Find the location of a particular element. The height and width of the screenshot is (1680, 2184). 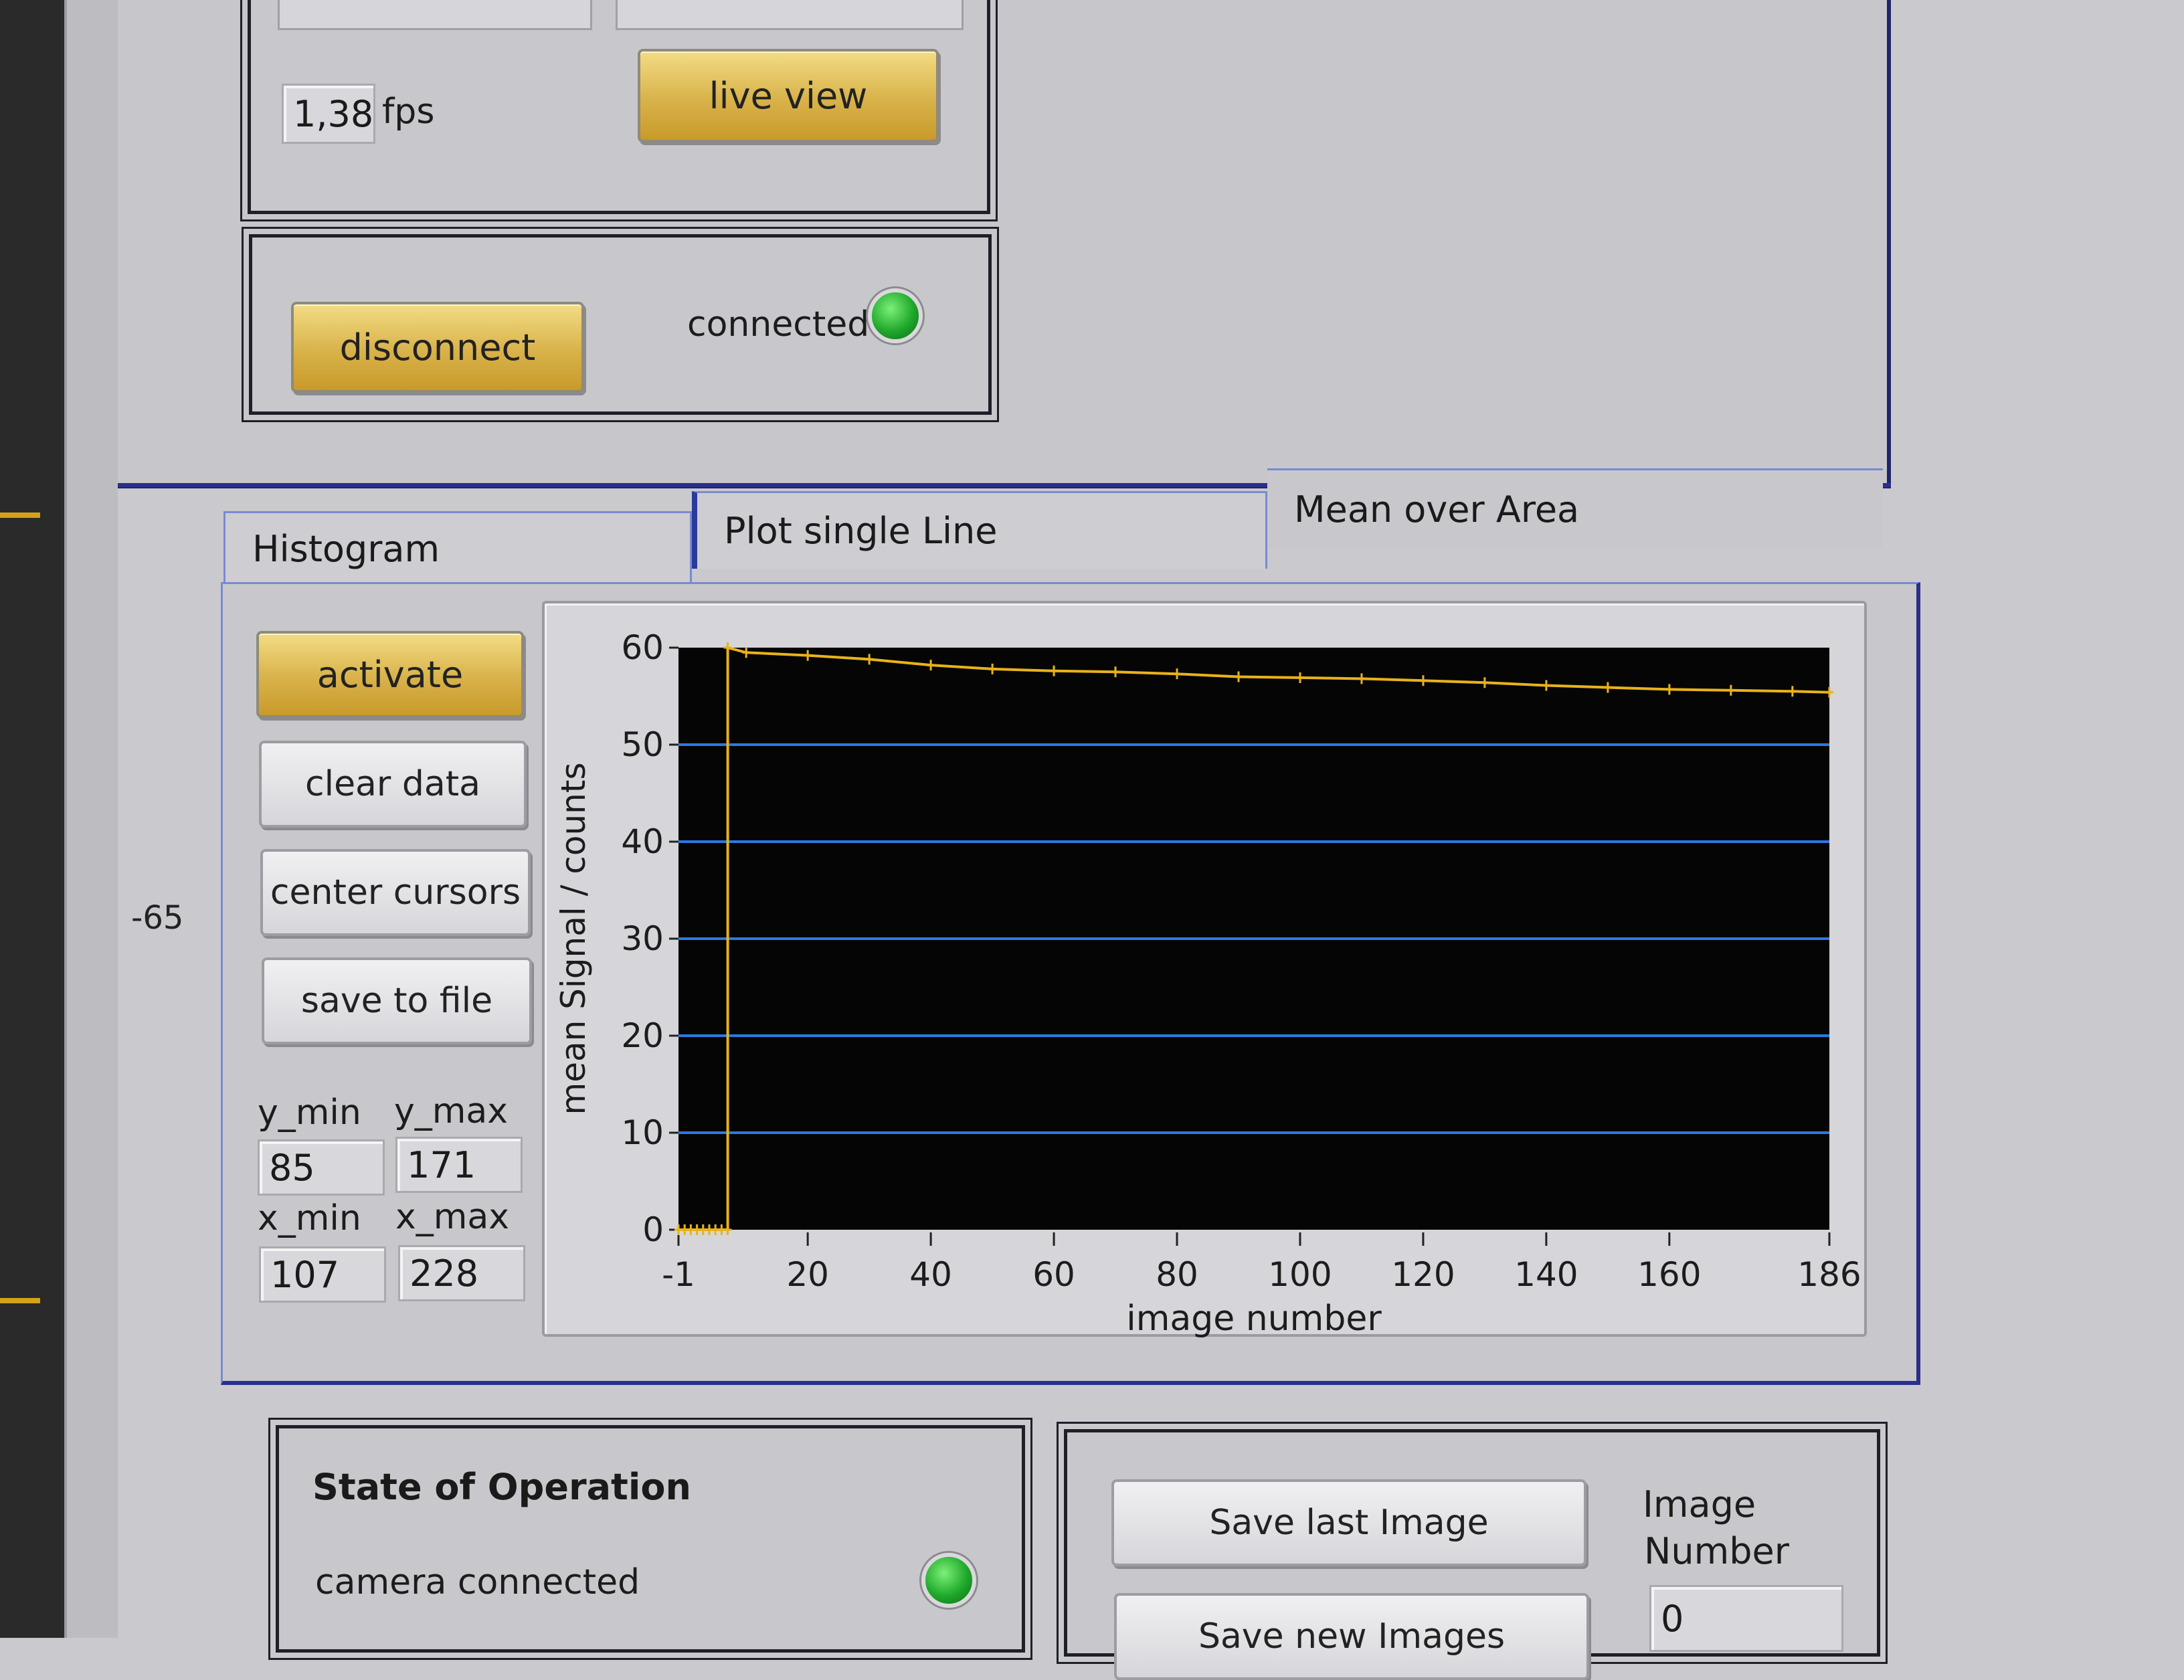

x-min-input: 107 is located at coordinates (322, 1274).